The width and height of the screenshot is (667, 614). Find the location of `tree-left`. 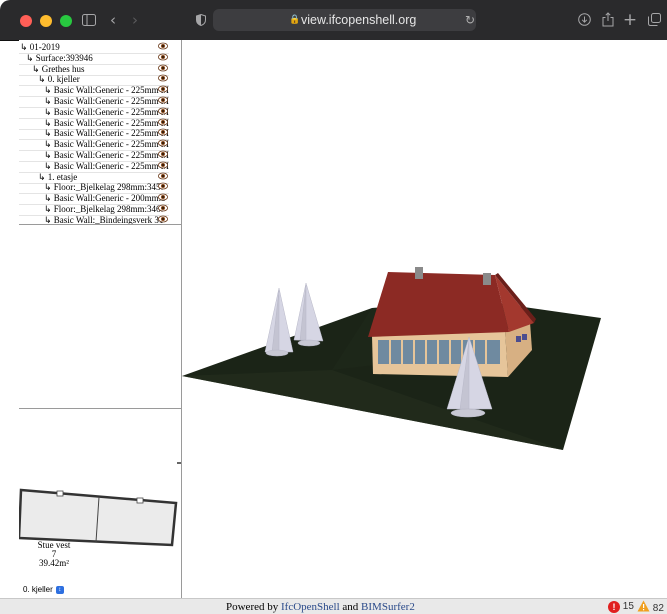

tree-left is located at coordinates (279, 322).